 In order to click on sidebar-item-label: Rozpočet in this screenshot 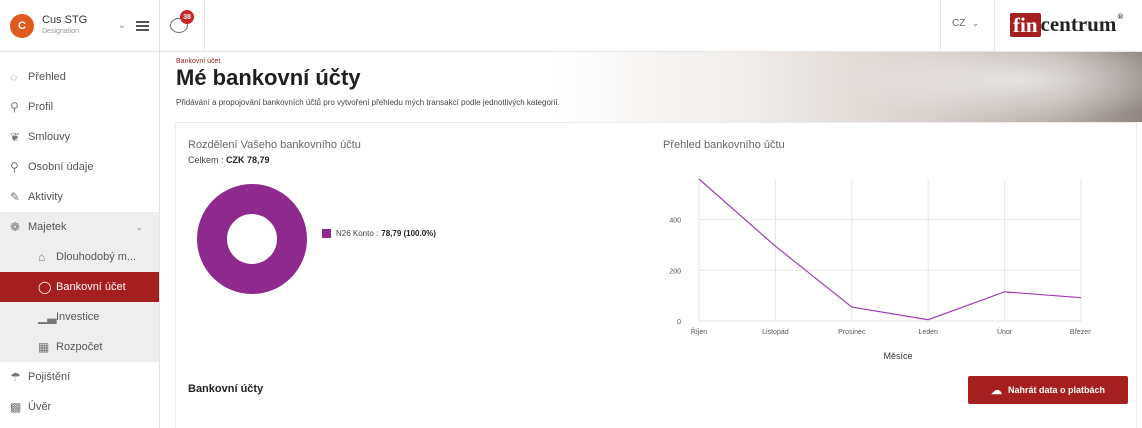, I will do `click(79, 347)`.